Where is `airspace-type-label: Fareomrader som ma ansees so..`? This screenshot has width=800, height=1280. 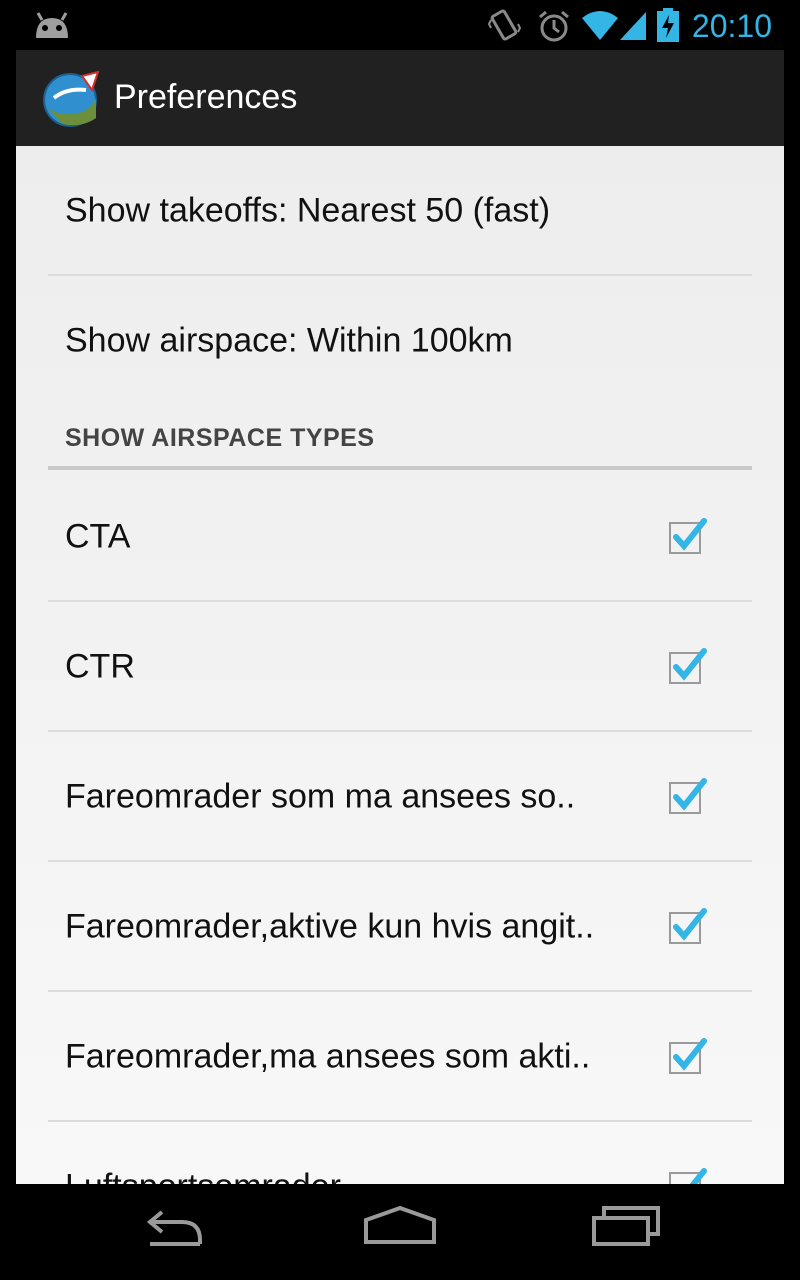 airspace-type-label: Fareomrader som ma ansees so.. is located at coordinates (320, 796).